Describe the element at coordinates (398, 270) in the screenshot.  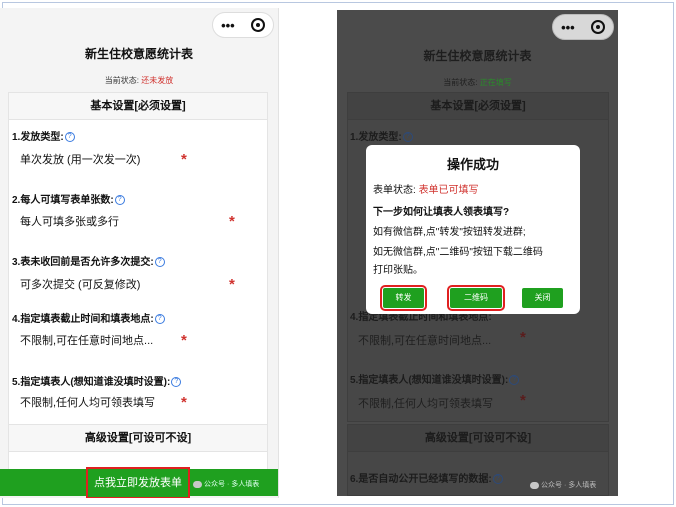
I see `dialog-instruction-3: 打印张贴。` at that location.